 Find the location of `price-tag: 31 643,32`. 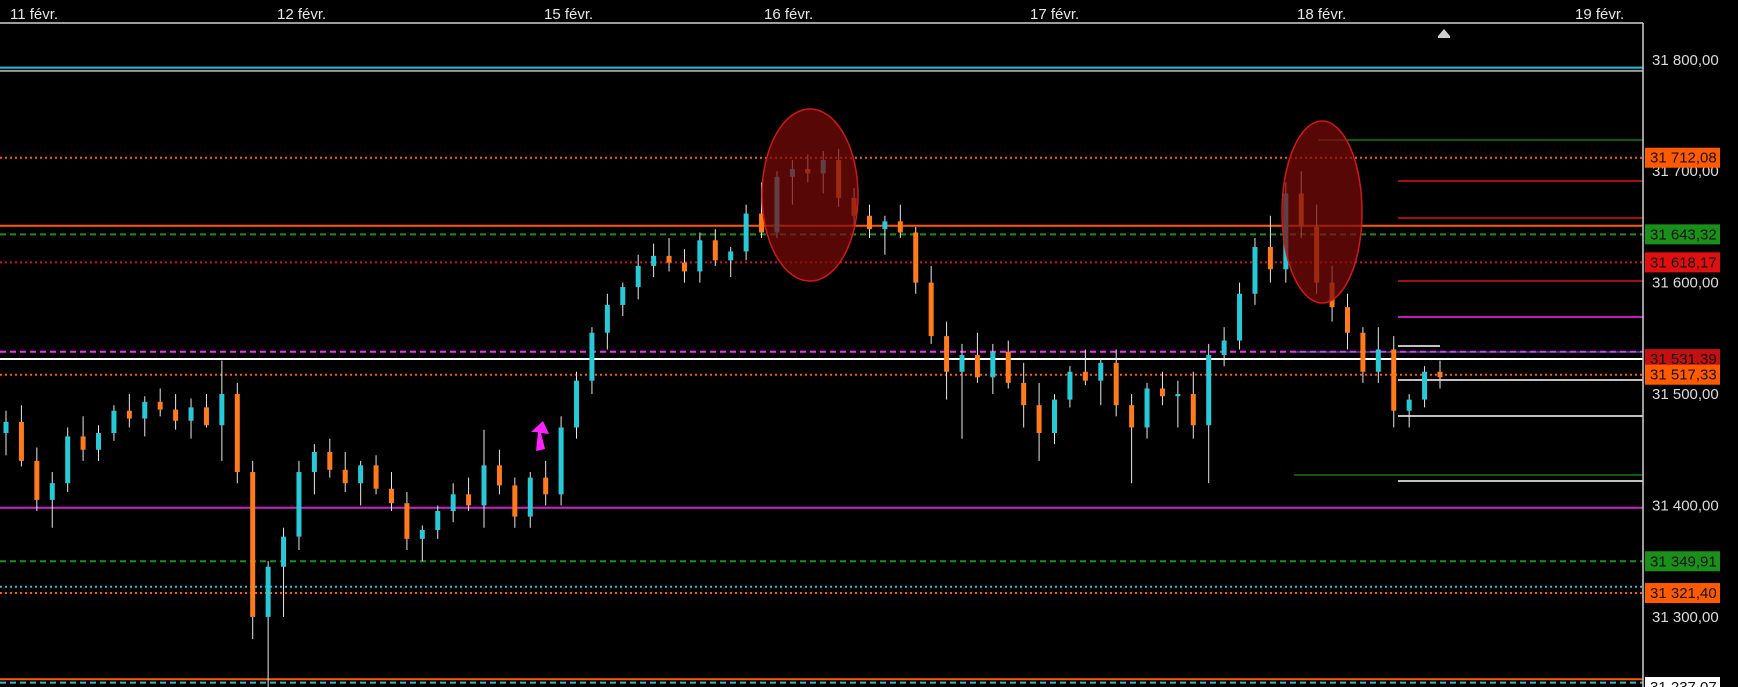

price-tag: 31 643,32 is located at coordinates (1682, 234).